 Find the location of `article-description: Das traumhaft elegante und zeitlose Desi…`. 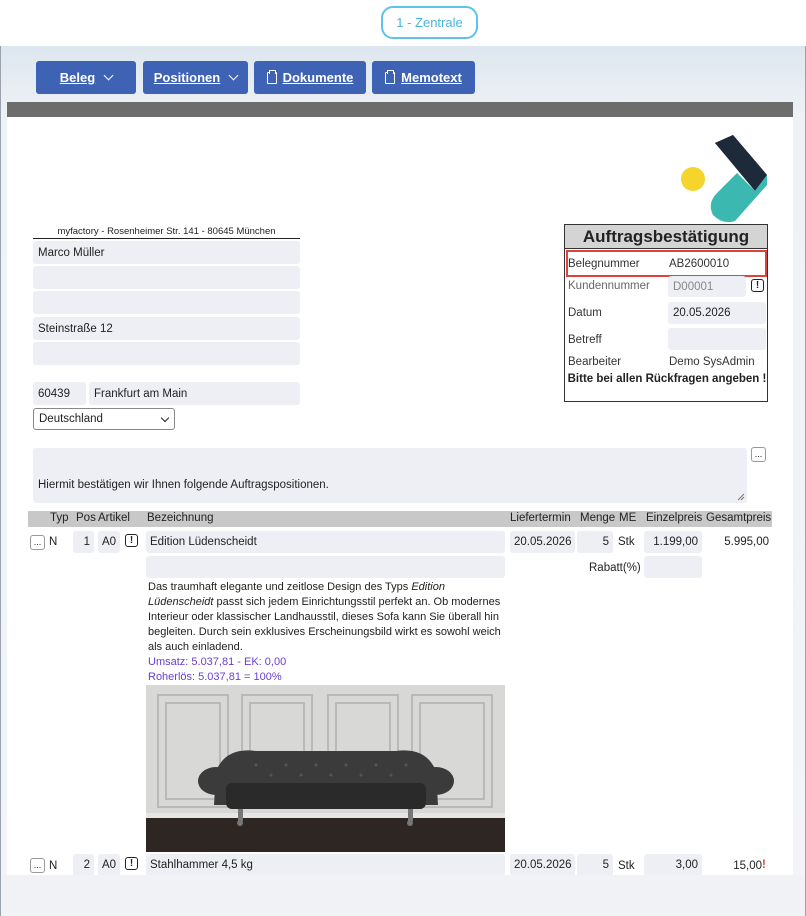

article-description: Das traumhaft elegante und zeitlose Desi… is located at coordinates (328, 632).